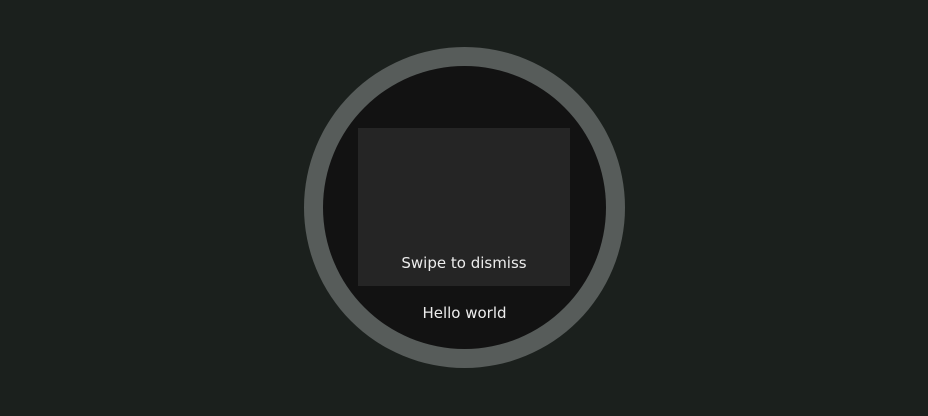  I want to click on hello-world-text: Hello world, so click(464, 313).